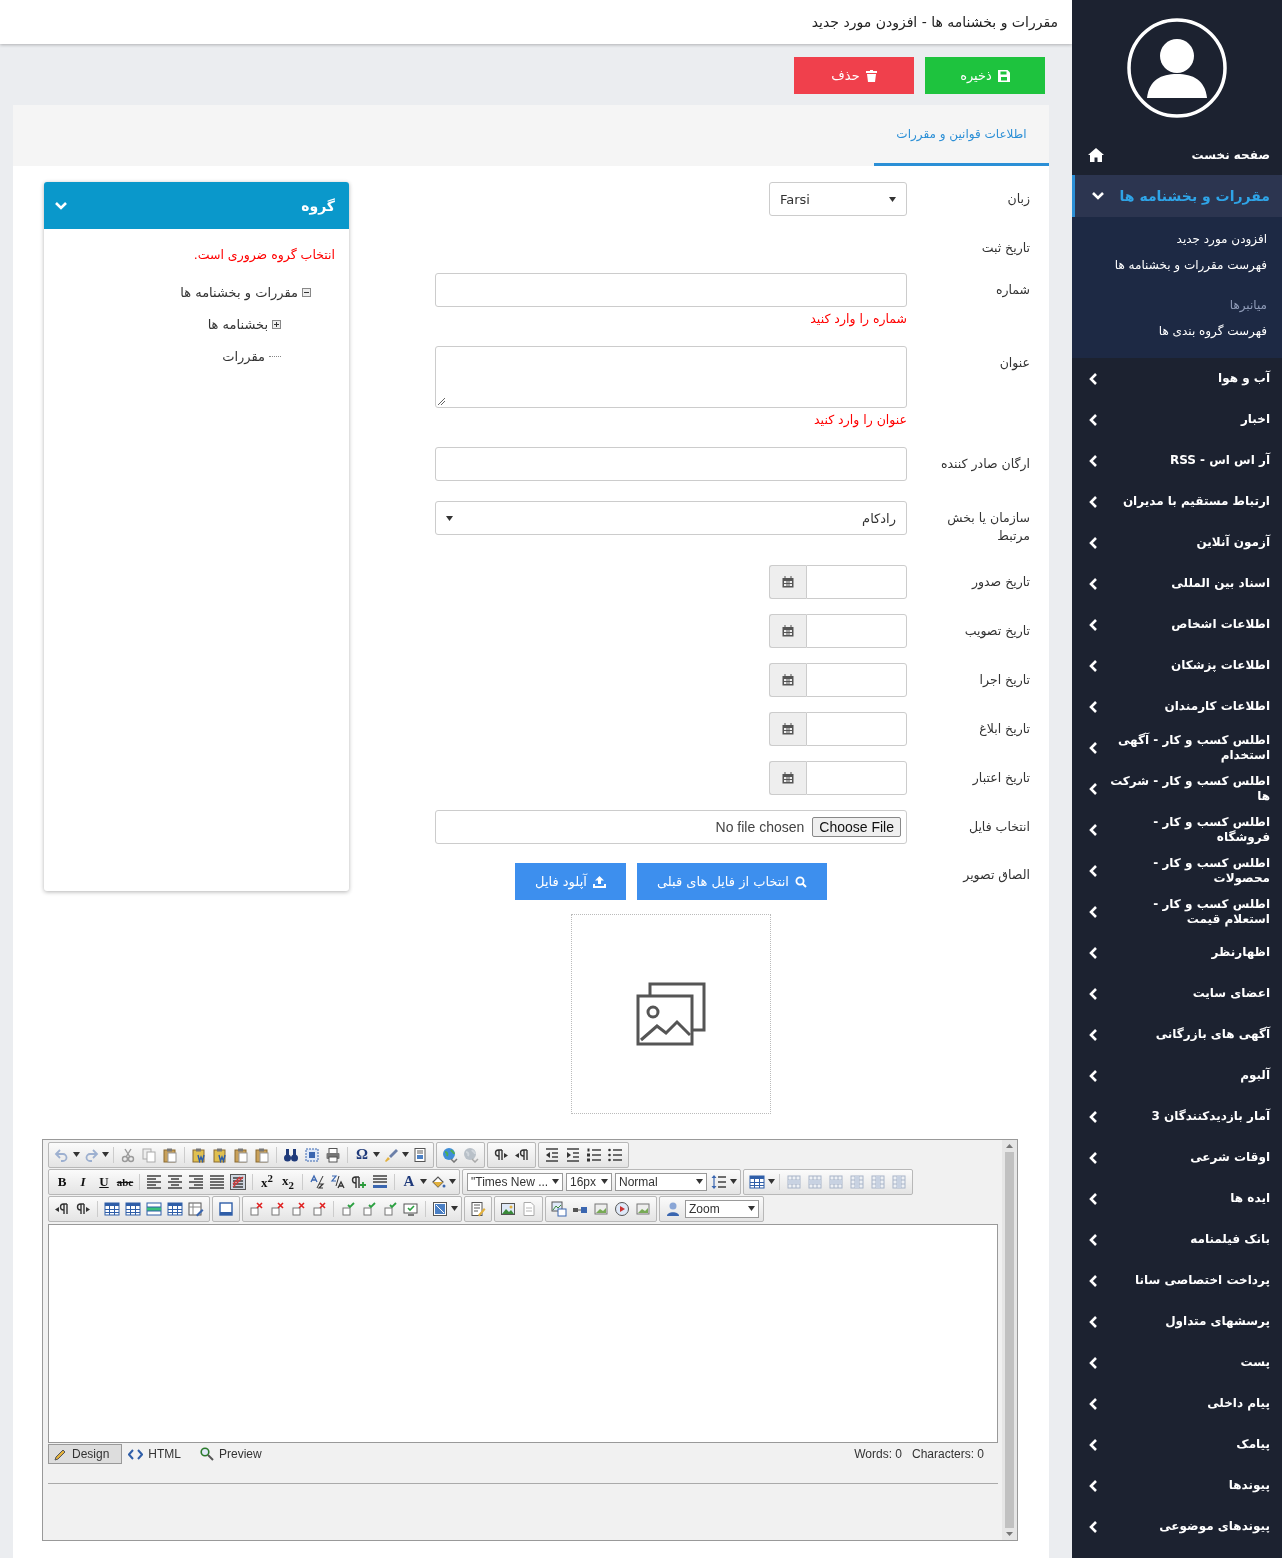 Image resolution: width=1282 pixels, height=1558 pixels. What do you see at coordinates (1253, 1444) in the screenshot?
I see `menu-item: پیامک` at bounding box center [1253, 1444].